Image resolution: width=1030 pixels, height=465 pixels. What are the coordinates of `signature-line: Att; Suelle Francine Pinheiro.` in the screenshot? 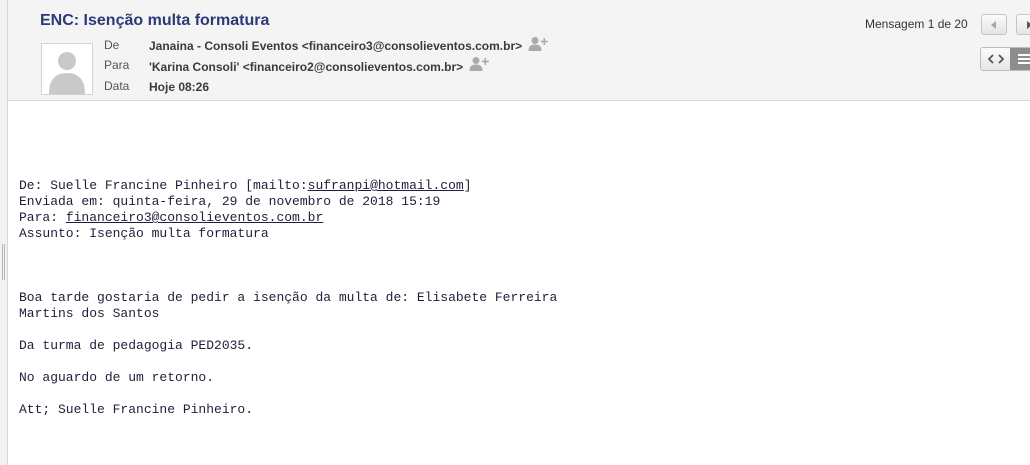 It's located at (136, 409).